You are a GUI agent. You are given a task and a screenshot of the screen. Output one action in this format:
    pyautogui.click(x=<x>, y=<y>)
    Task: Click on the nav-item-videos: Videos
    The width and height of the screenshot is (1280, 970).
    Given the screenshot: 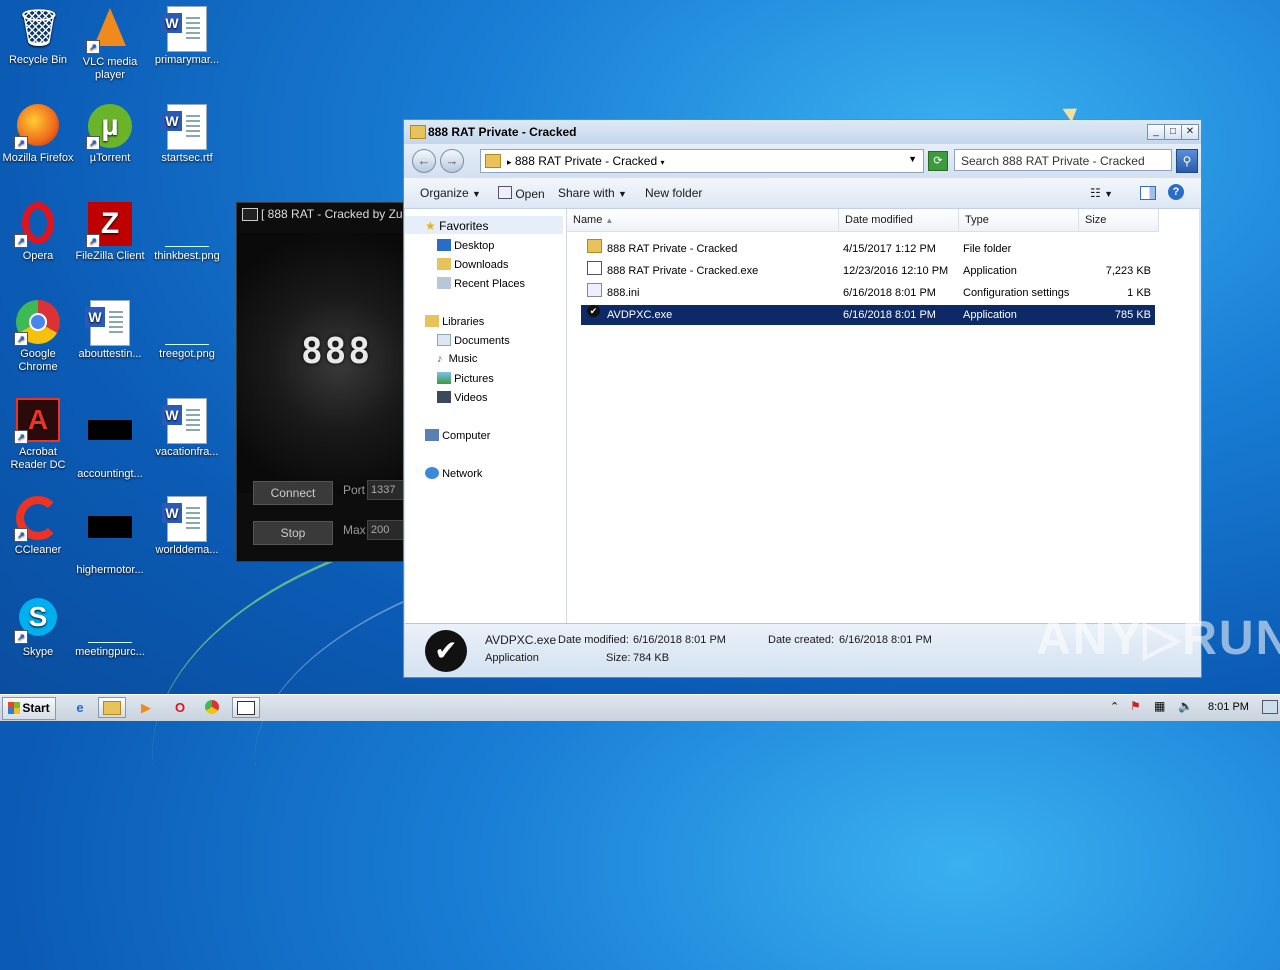 What is the action you would take?
    pyautogui.click(x=462, y=397)
    